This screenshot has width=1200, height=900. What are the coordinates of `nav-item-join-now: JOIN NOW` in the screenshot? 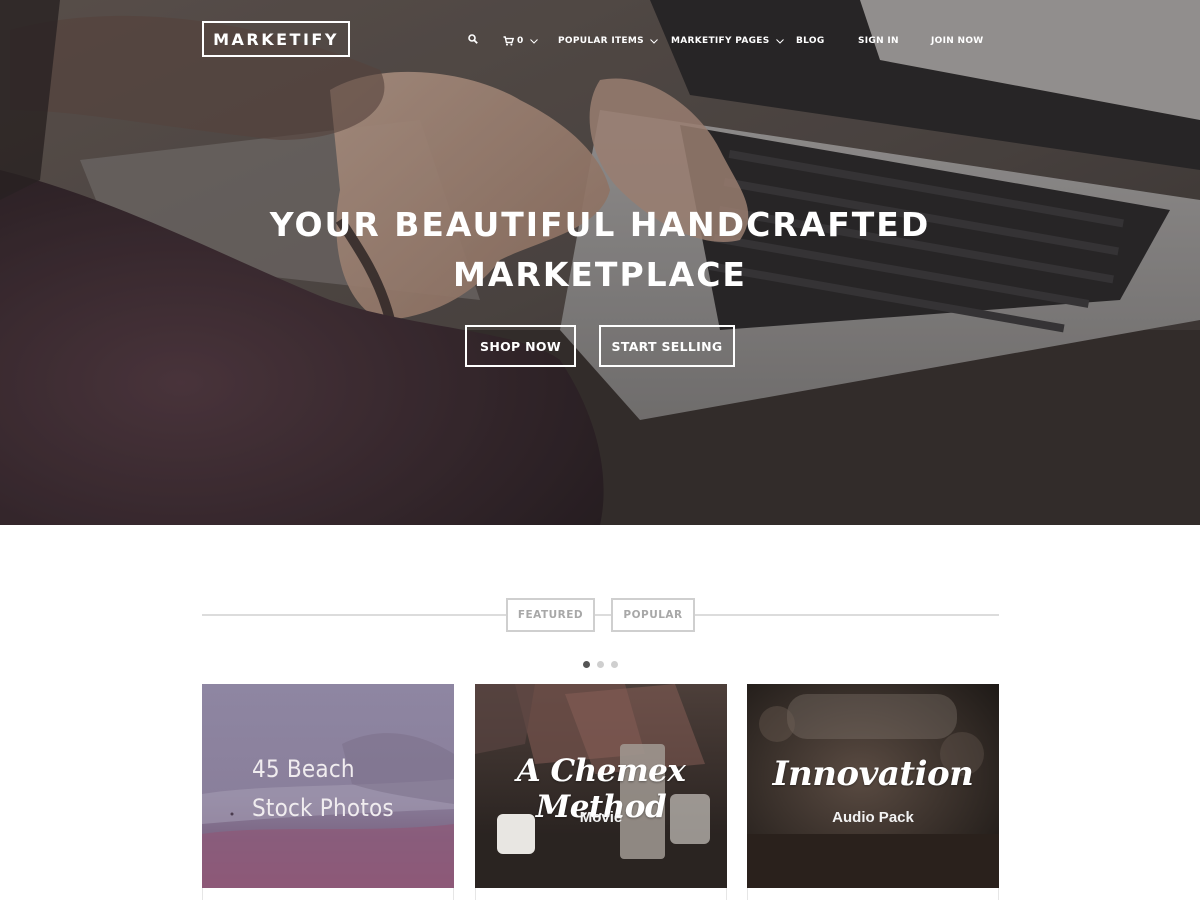 It's located at (957, 41).